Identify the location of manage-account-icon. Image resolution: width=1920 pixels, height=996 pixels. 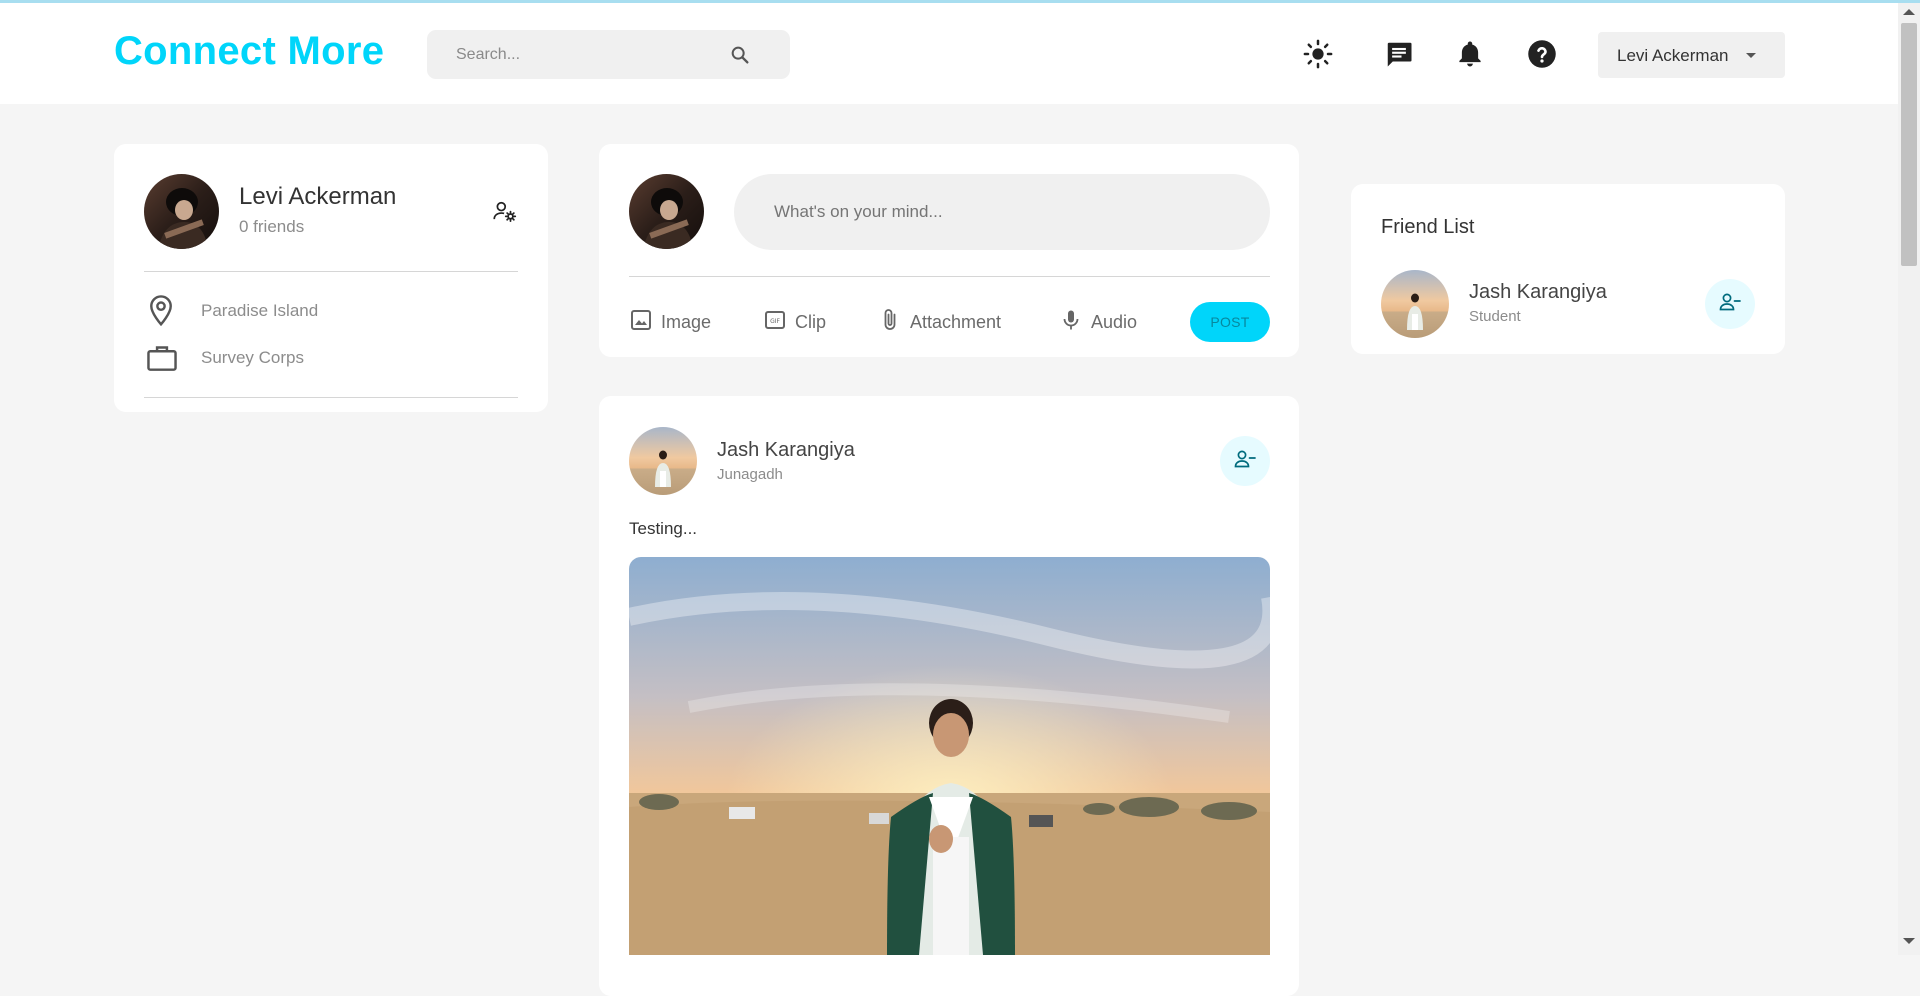
(504, 211).